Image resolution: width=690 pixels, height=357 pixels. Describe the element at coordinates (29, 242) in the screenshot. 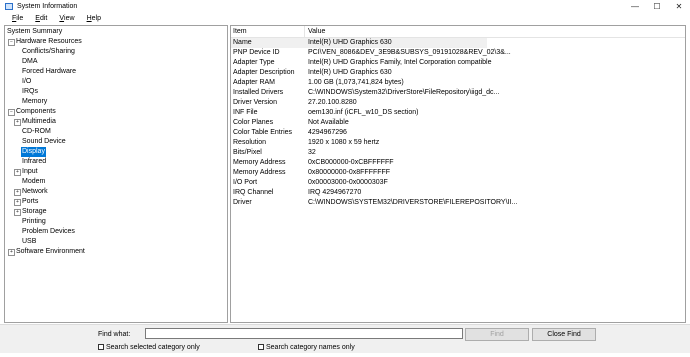

I see `tree-item-usb: USB` at that location.